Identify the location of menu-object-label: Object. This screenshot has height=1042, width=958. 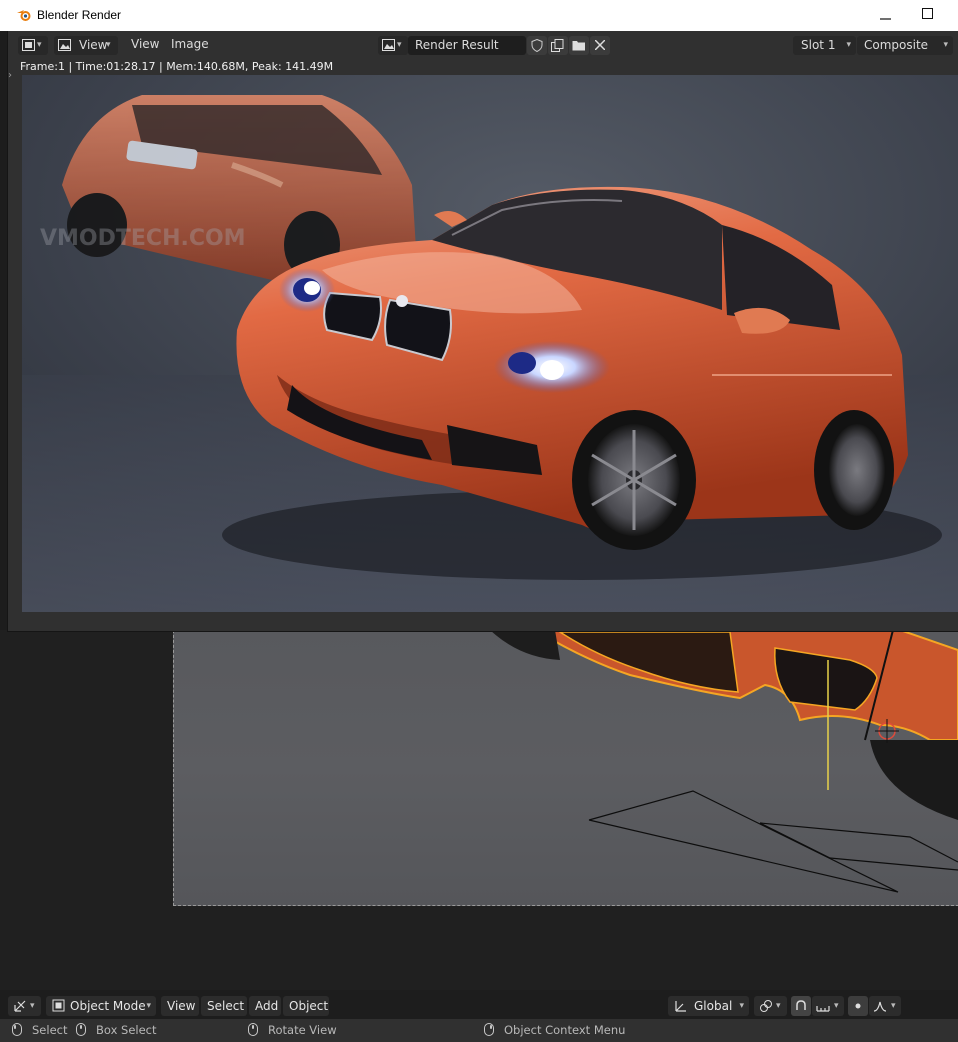
(309, 1006).